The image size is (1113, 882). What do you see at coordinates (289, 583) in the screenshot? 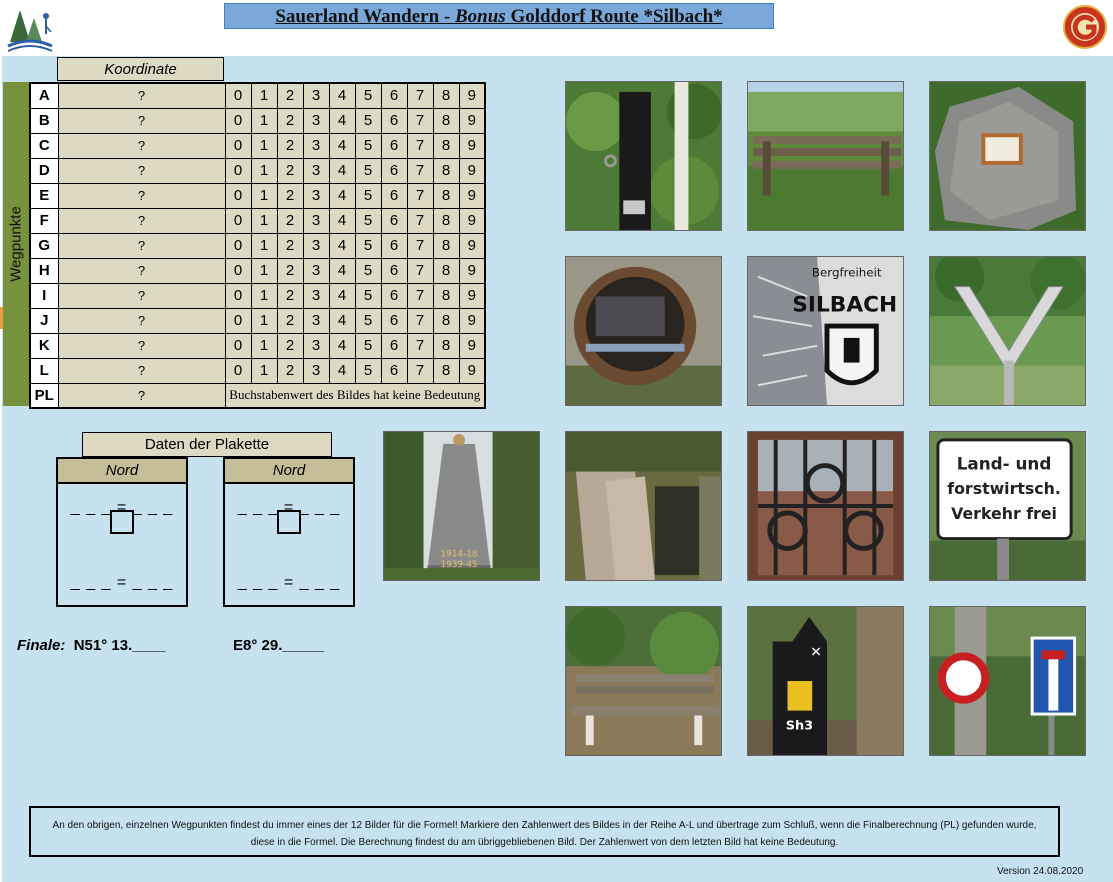
I see `formula-bottom-right: _ _ _ = _ _ _` at bounding box center [289, 583].